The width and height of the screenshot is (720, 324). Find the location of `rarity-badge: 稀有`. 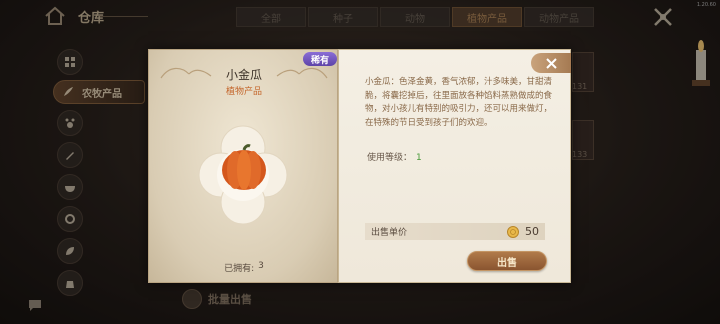

rarity-badge: 稀有 is located at coordinates (320, 59).